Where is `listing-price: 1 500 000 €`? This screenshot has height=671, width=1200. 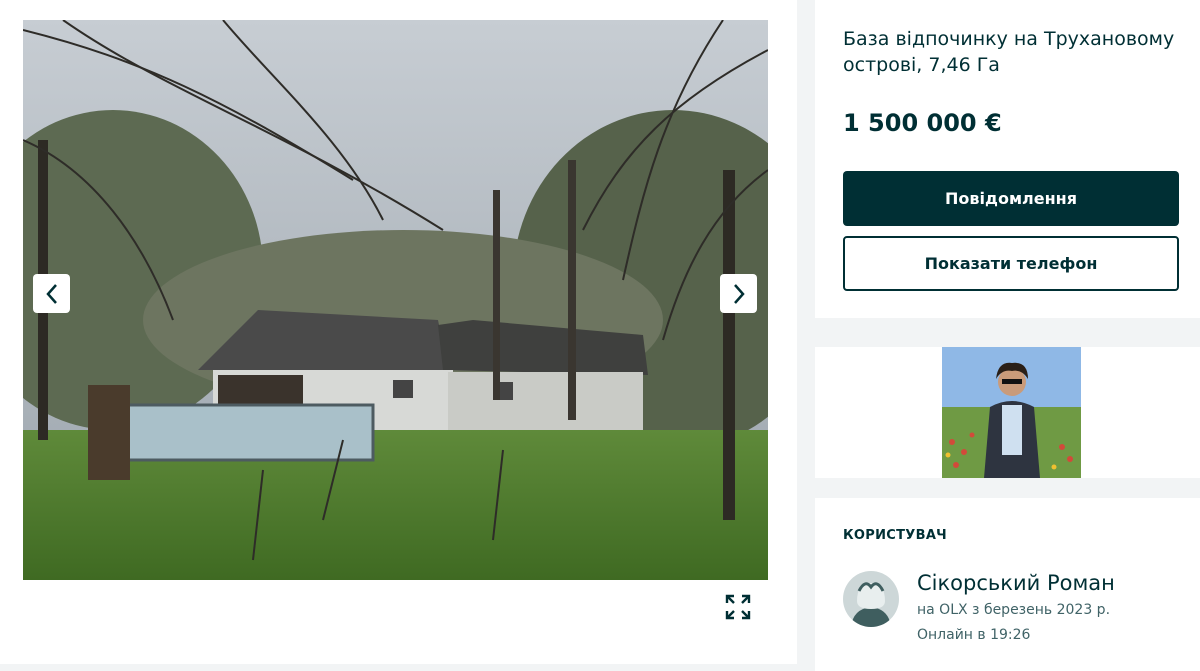
listing-price: 1 500 000 € is located at coordinates (922, 123).